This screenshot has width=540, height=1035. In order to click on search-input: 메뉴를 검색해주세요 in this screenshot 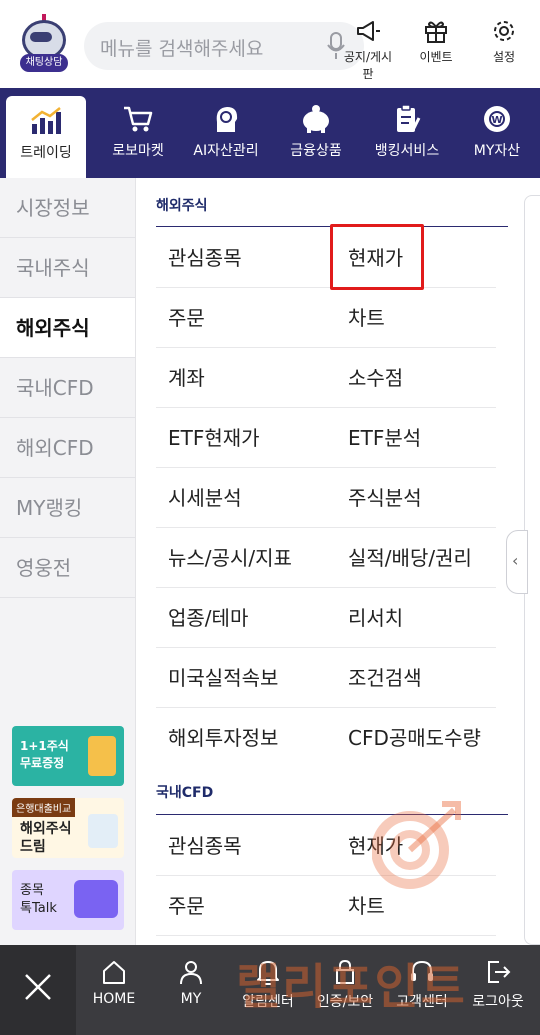, I will do `click(224, 46)`.